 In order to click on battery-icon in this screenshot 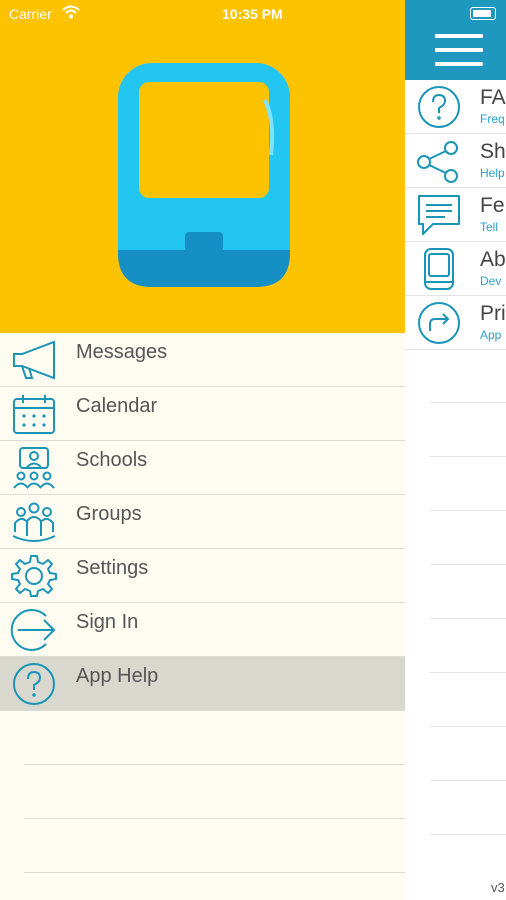, I will do `click(483, 13)`.